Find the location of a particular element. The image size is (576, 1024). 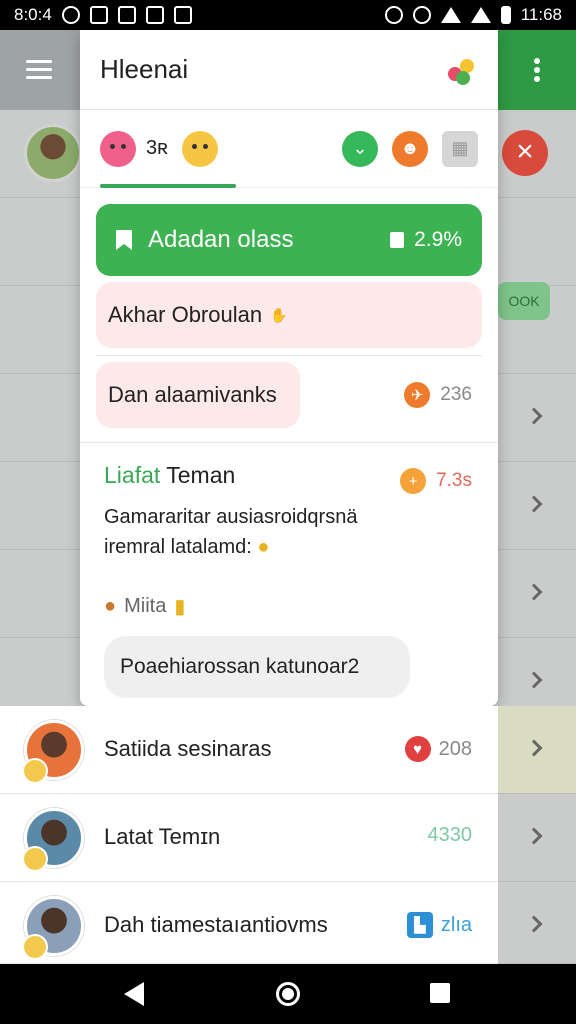

pirate-emoji-icon: ☻ is located at coordinates (410, 148).